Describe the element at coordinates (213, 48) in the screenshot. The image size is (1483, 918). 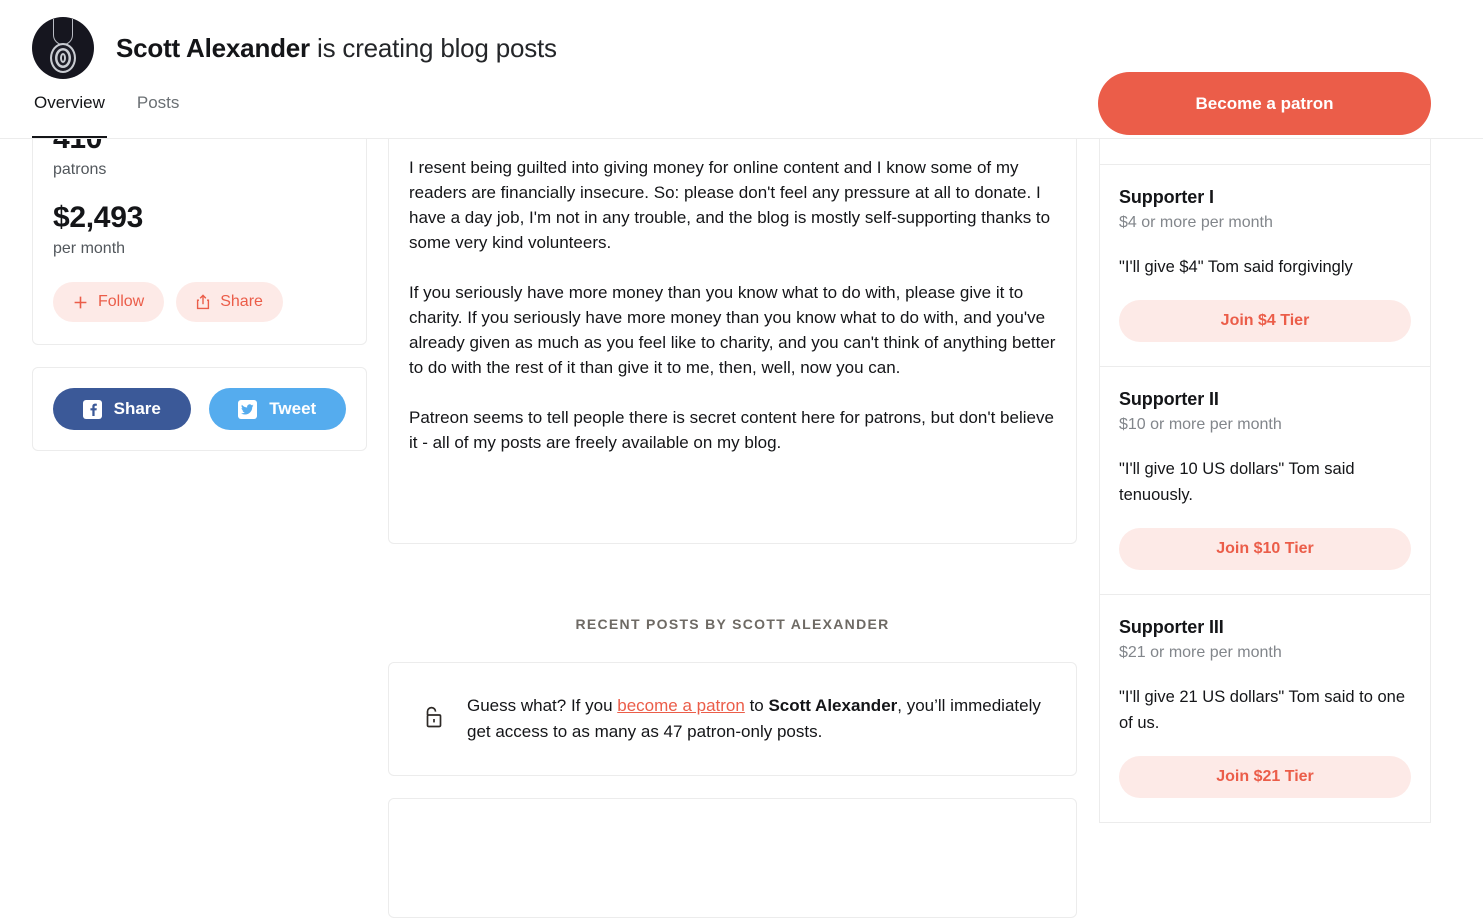
I see `creator-name: Scott Alexander` at that location.